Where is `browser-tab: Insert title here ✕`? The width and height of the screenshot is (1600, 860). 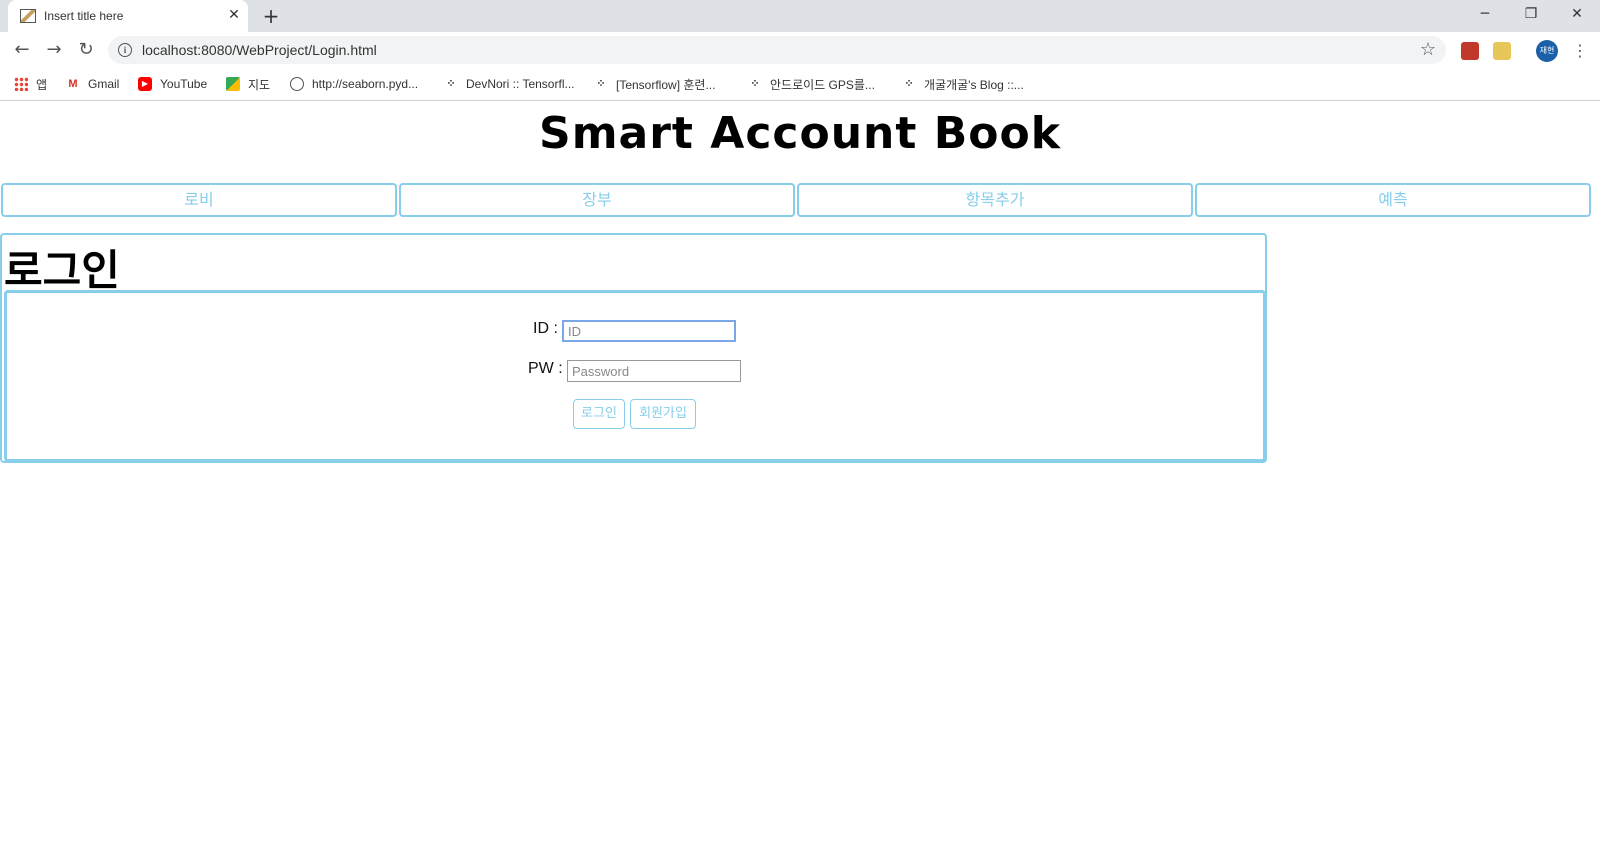
browser-tab: Insert title here ✕ is located at coordinates (128, 16).